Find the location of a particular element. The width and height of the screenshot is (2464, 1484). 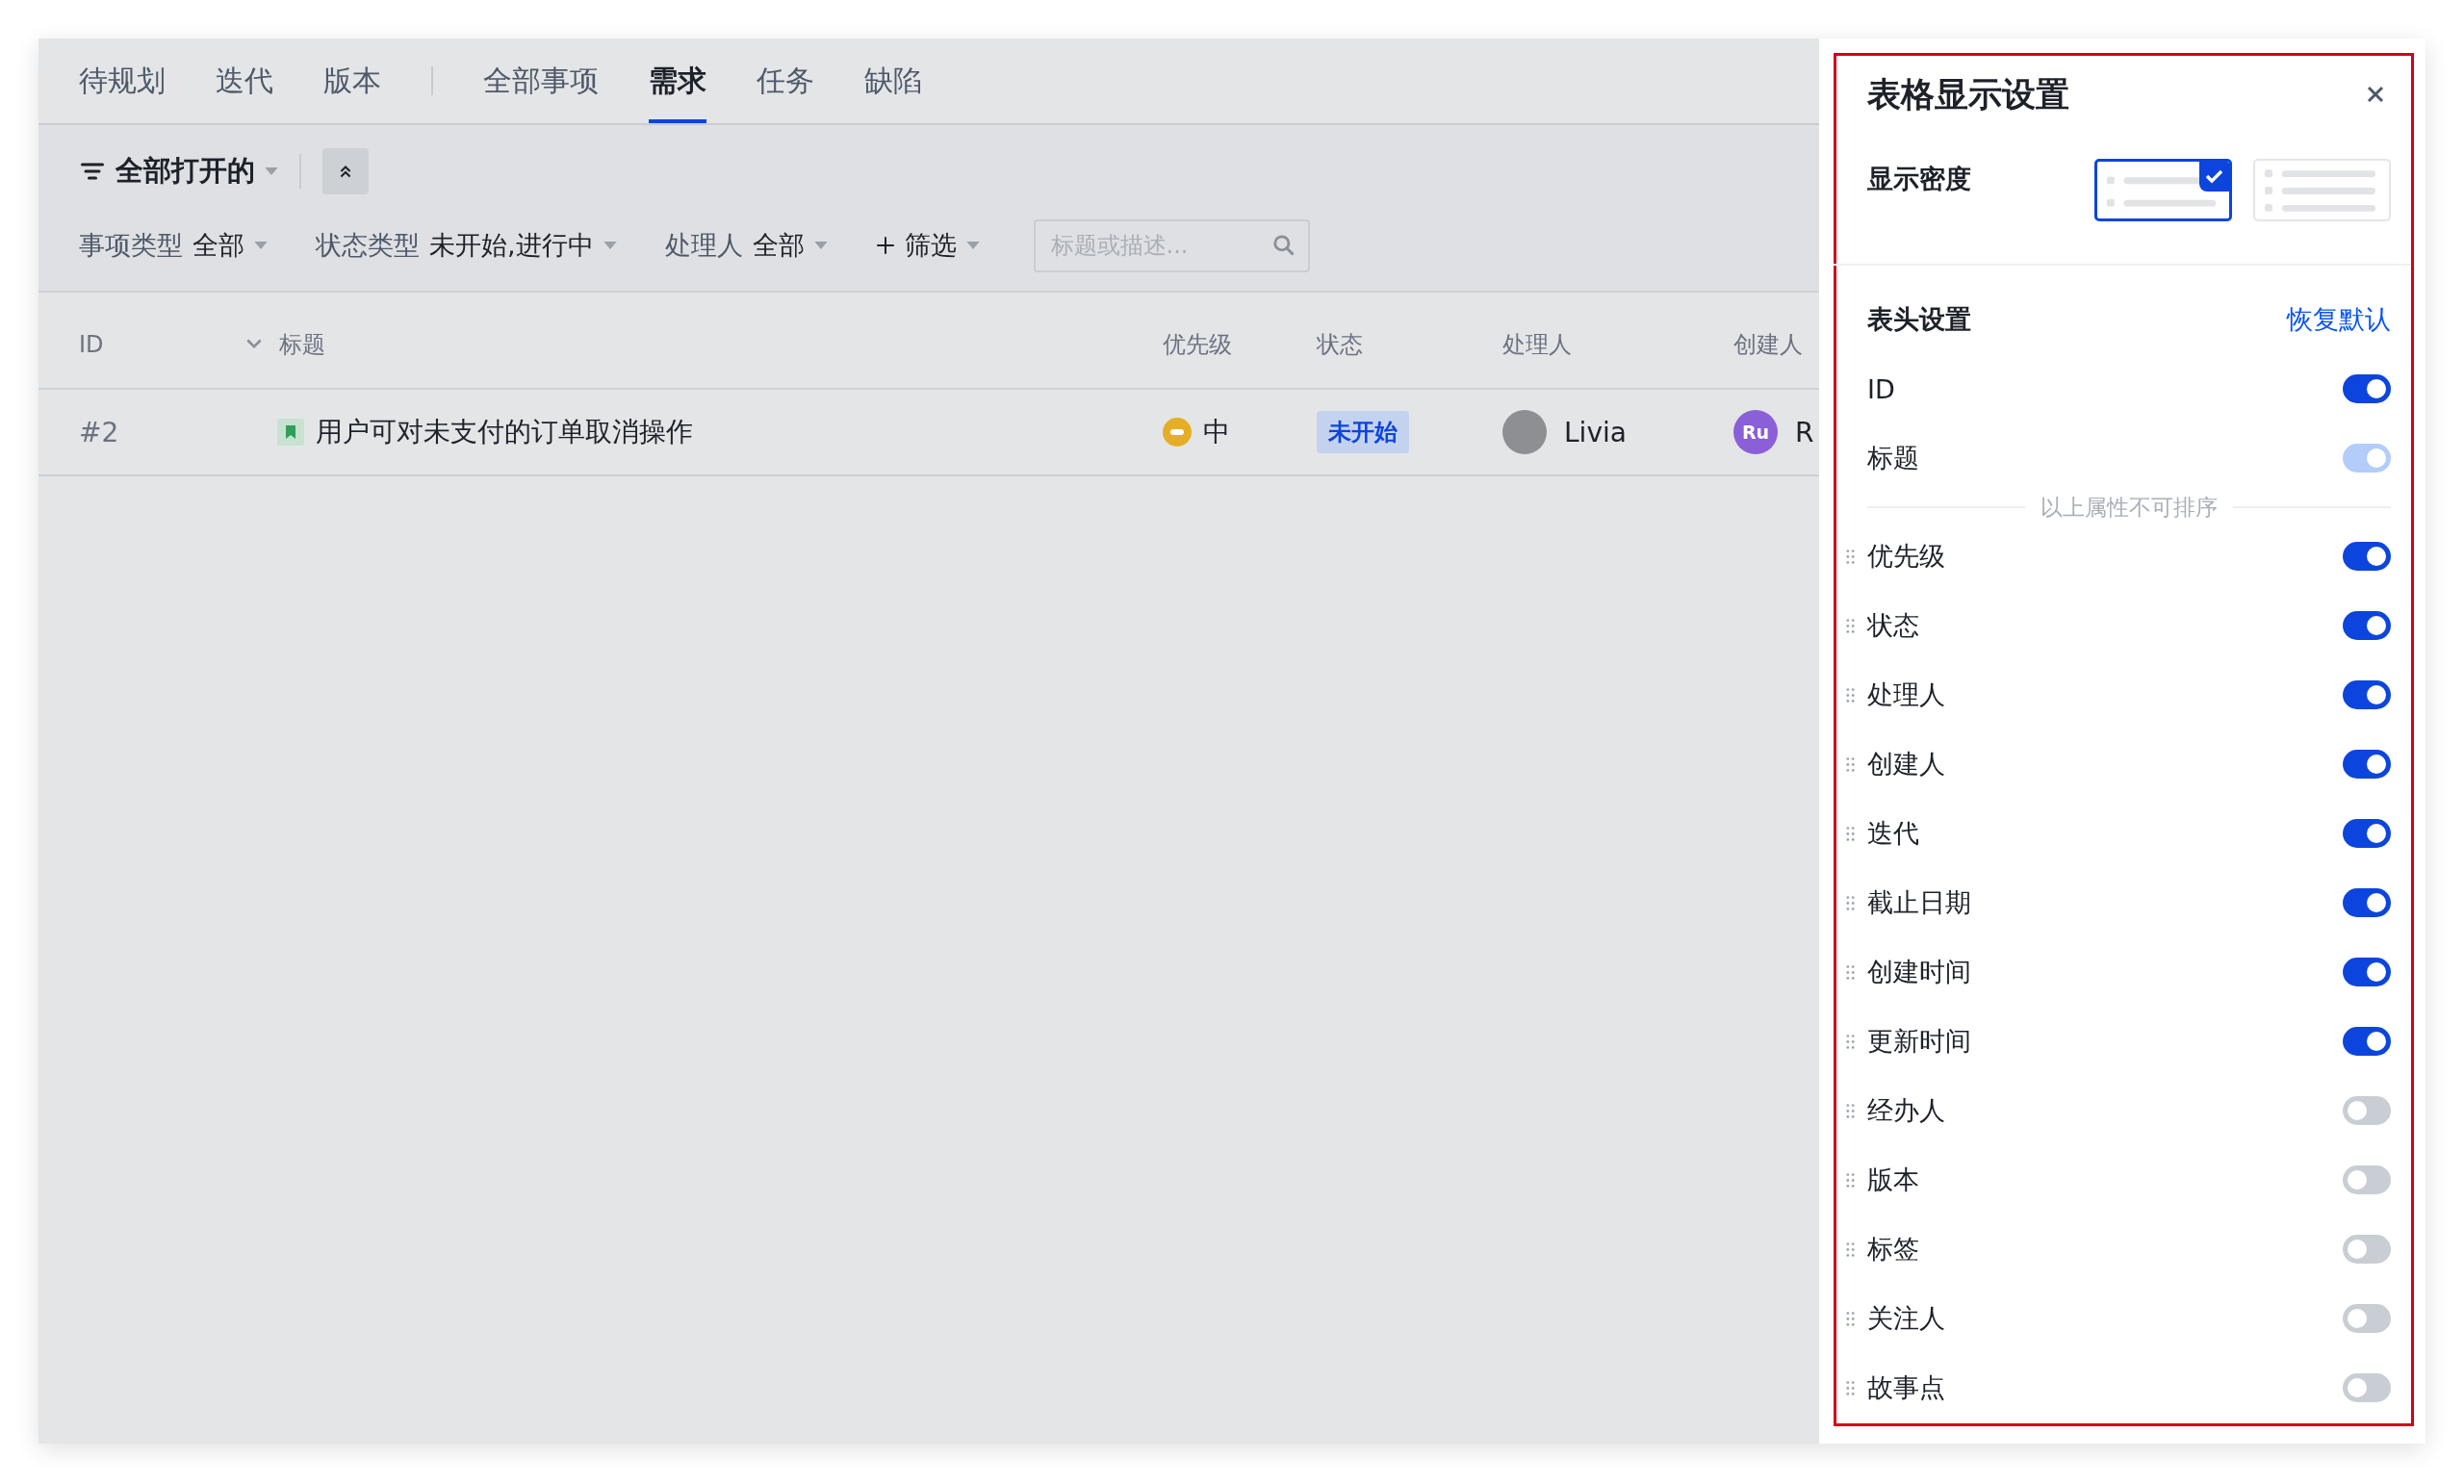

reset-link: 恢复默认 is located at coordinates (2339, 319).